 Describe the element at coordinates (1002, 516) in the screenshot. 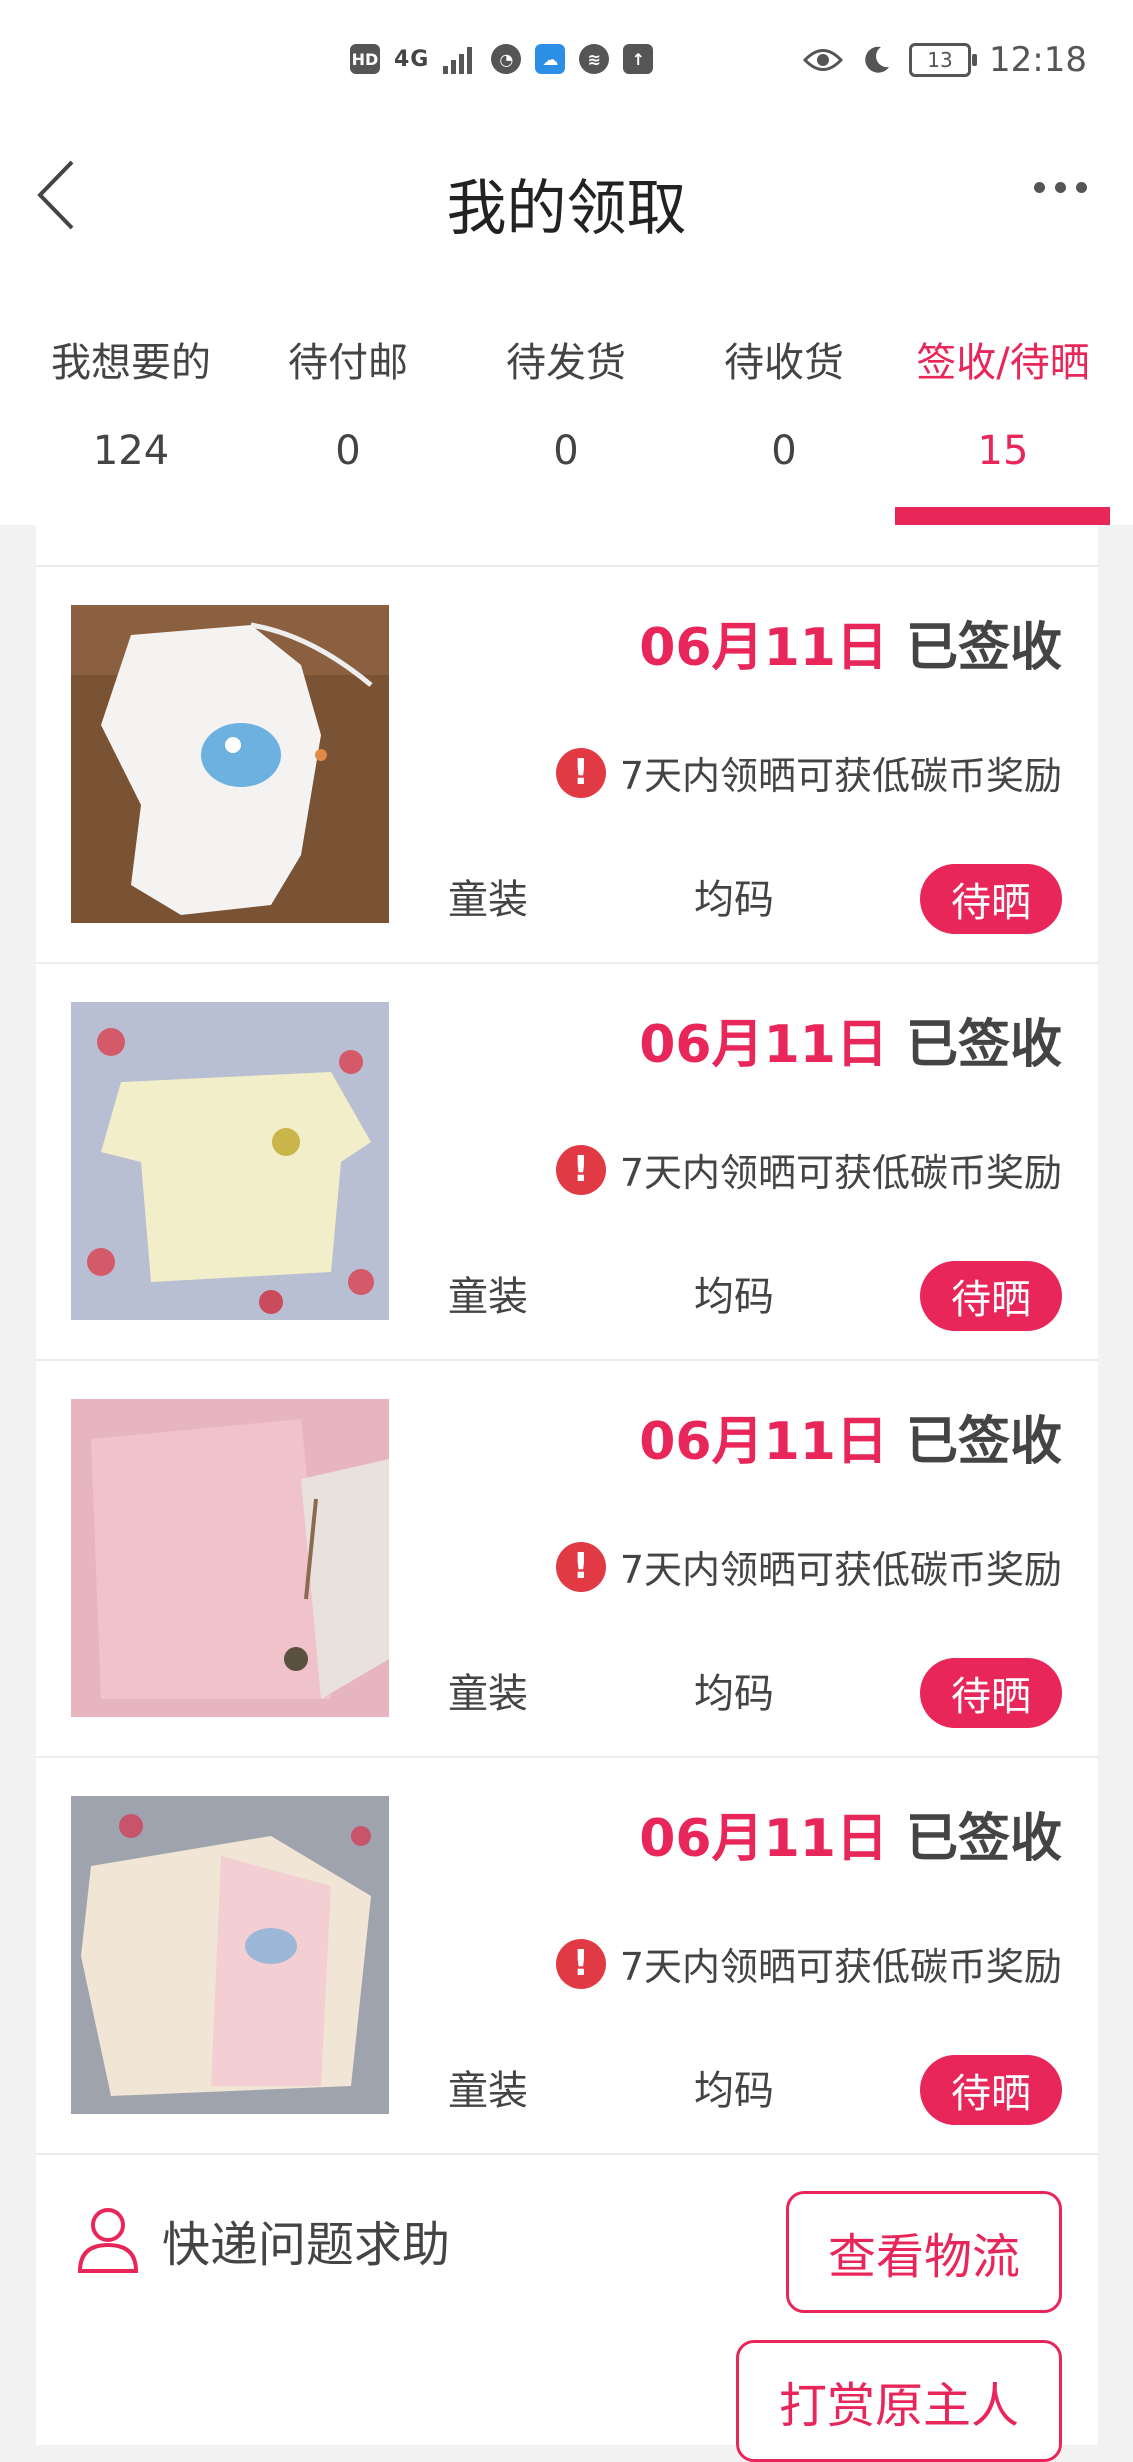

I see `active-tab-indicator` at that location.